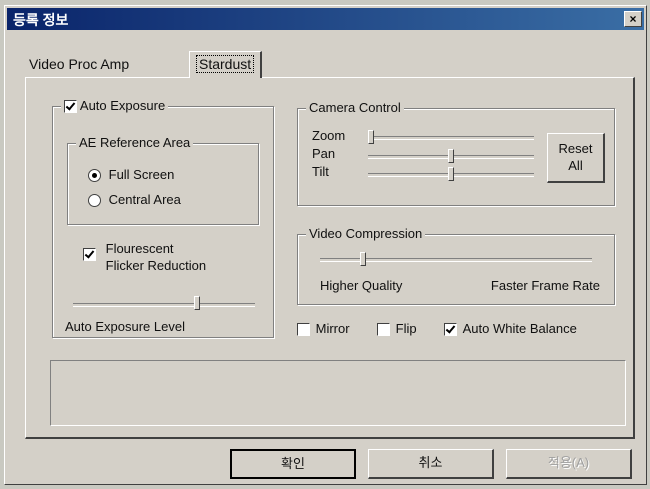 The width and height of the screenshot is (650, 489). Describe the element at coordinates (144, 199) in the screenshot. I see `central-area-label: Central Area` at that location.